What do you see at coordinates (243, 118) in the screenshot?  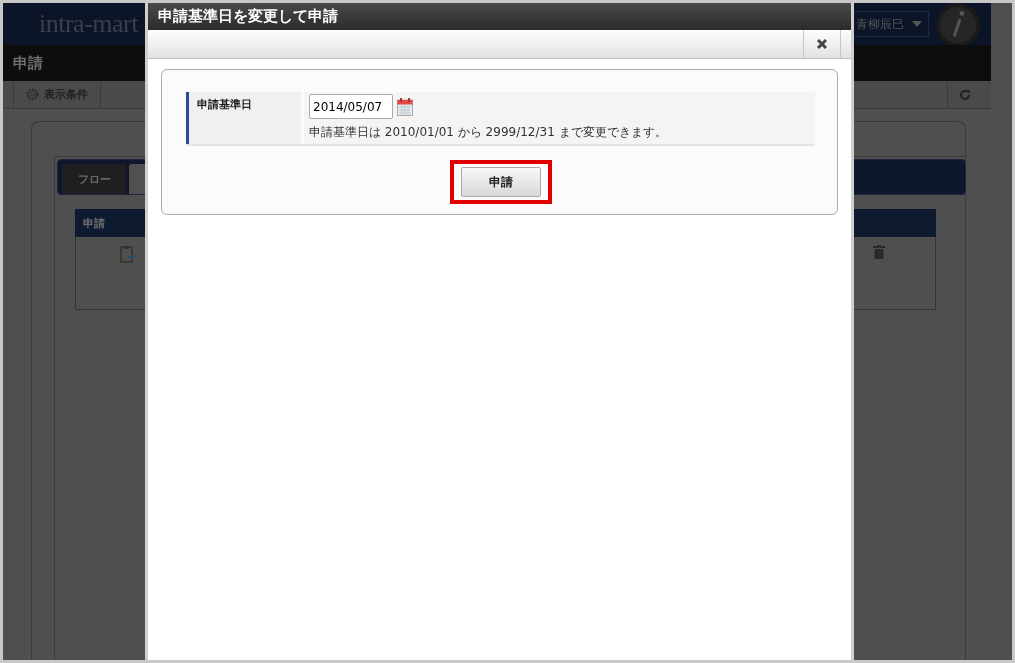 I see `field-label: 申請基準日` at bounding box center [243, 118].